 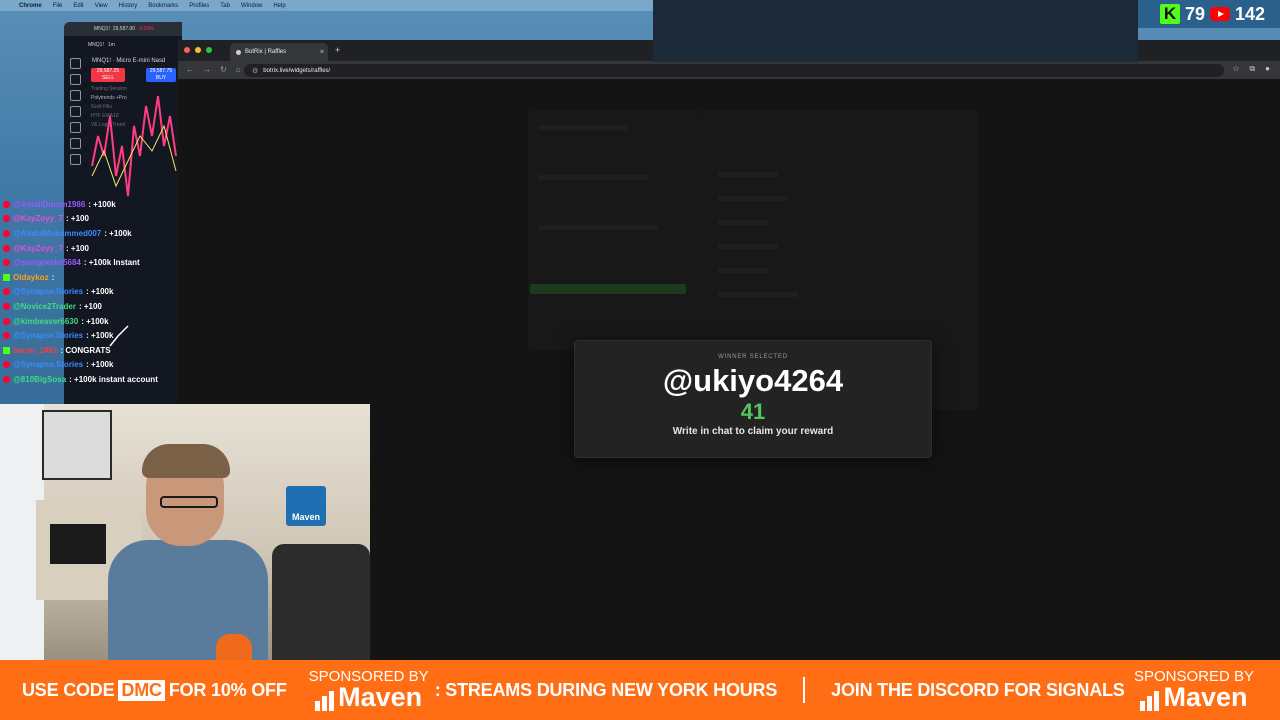 I want to click on back-icon: ←, so click(x=190, y=69).